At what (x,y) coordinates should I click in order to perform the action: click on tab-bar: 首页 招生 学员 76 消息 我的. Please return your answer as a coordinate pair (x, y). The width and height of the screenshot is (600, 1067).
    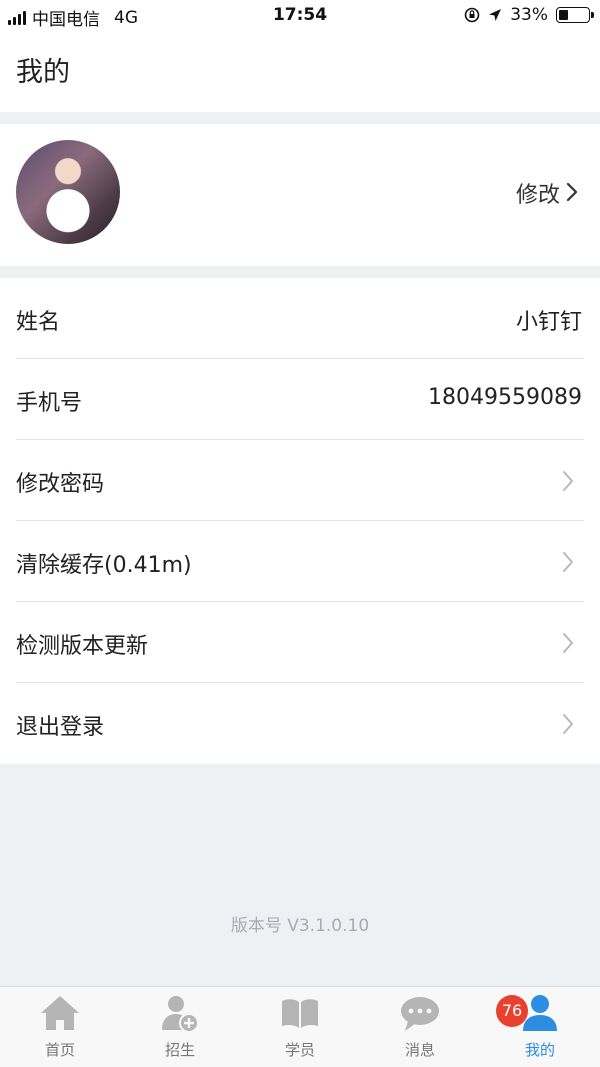
    Looking at the image, I should click on (300, 1026).